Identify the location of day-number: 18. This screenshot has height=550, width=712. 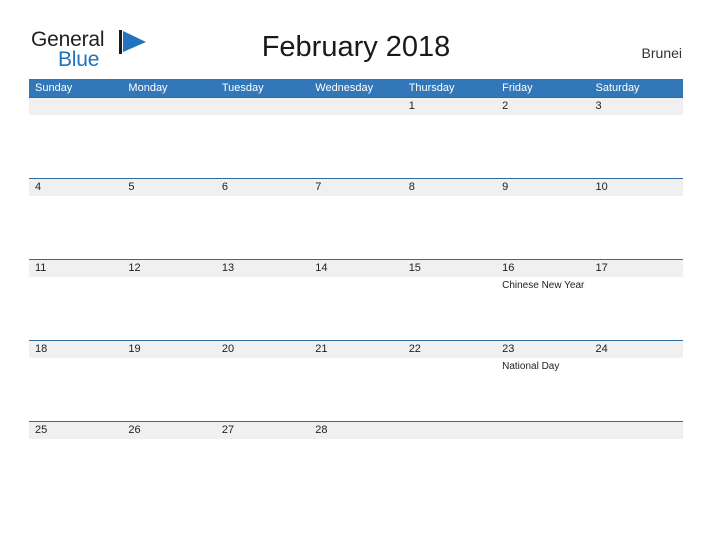
(75, 349).